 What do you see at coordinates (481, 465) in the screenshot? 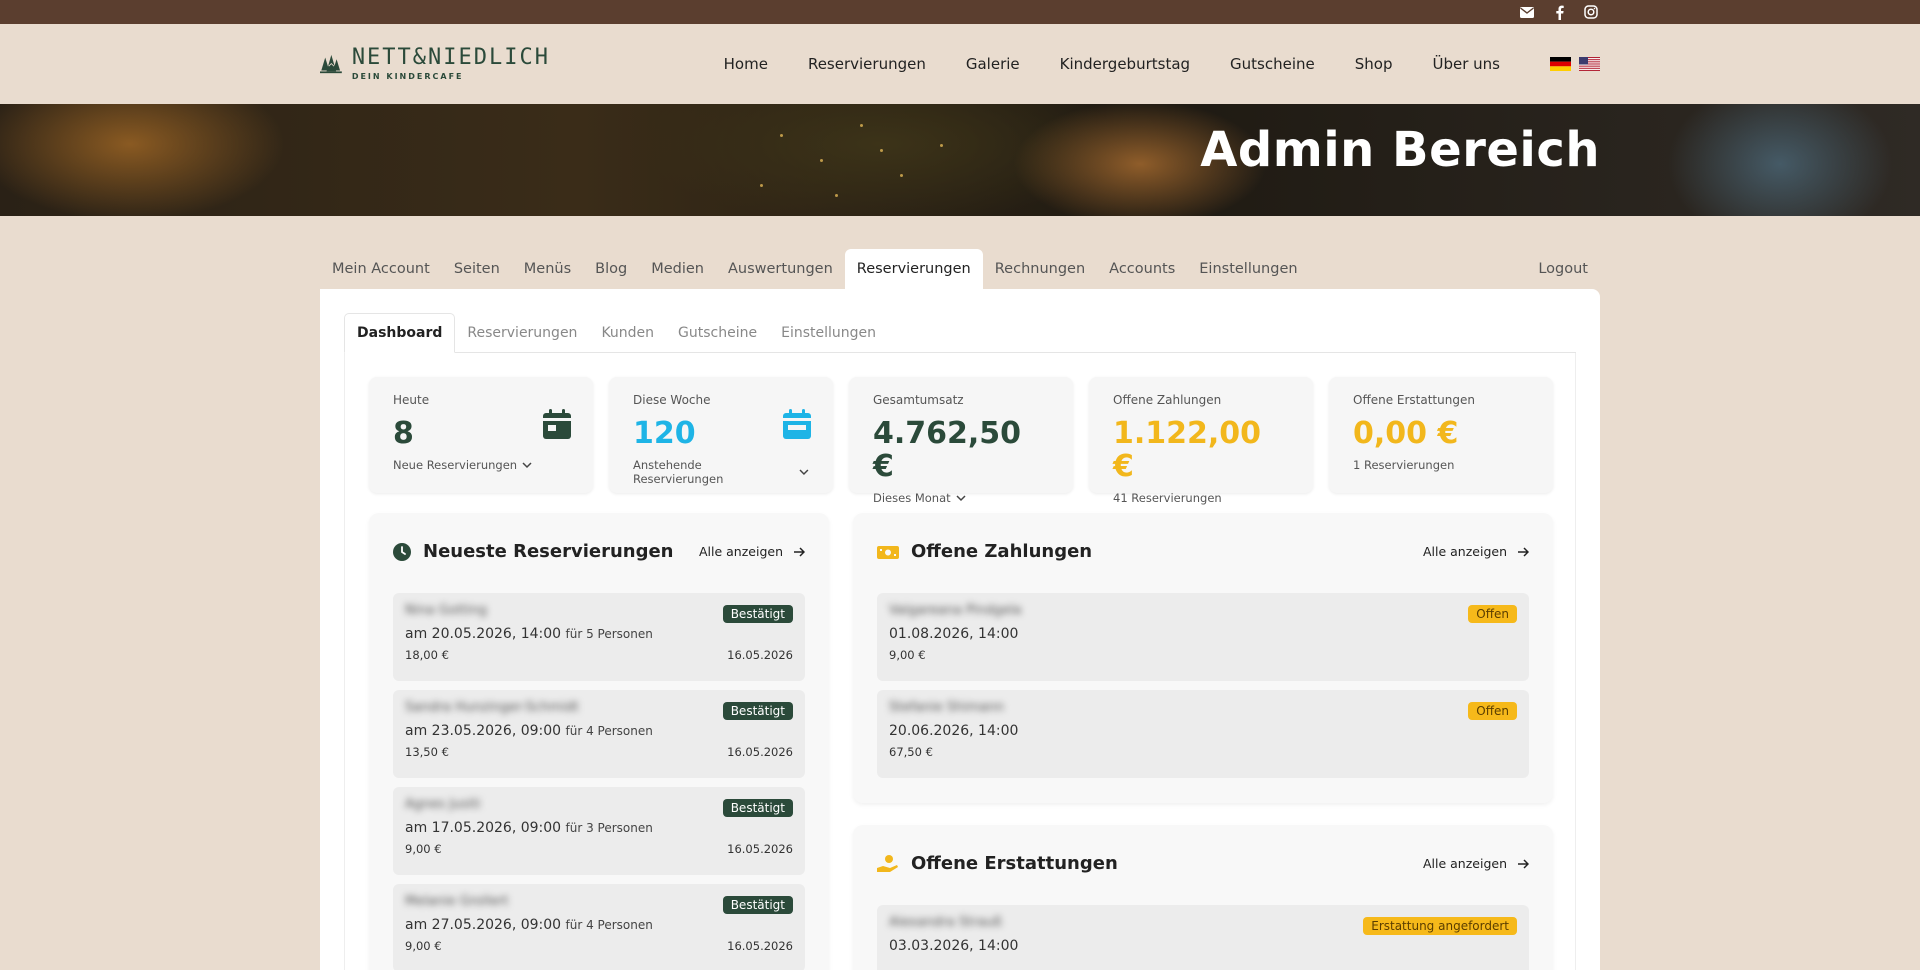
I see `stat-dropdown: Neue Reservierungen` at bounding box center [481, 465].